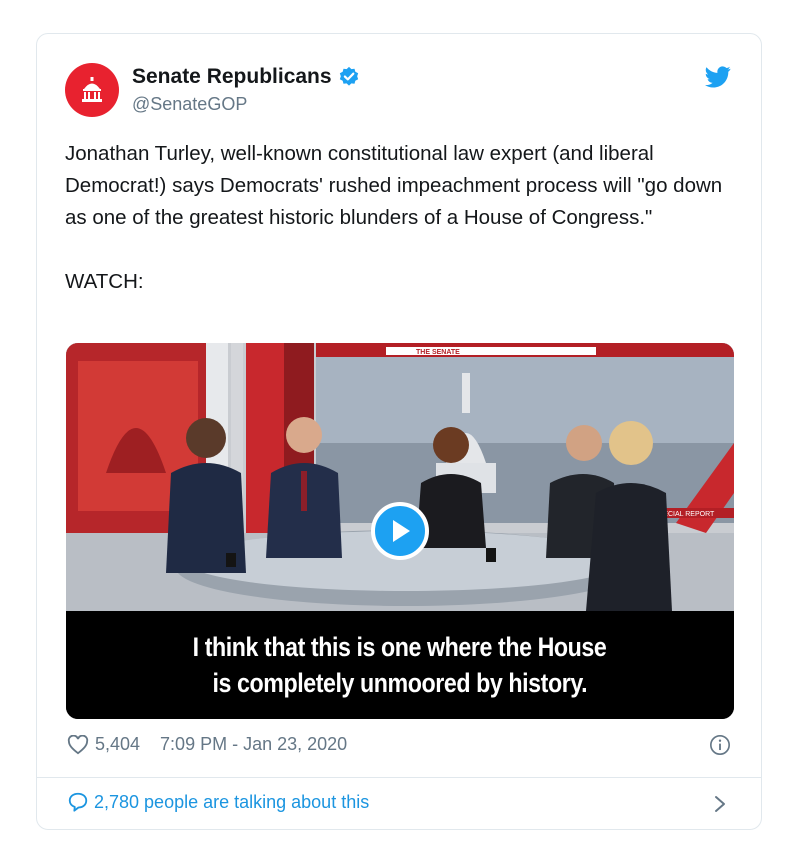 This screenshot has height=865, width=799. I want to click on like-count: 5,404, so click(117, 744).